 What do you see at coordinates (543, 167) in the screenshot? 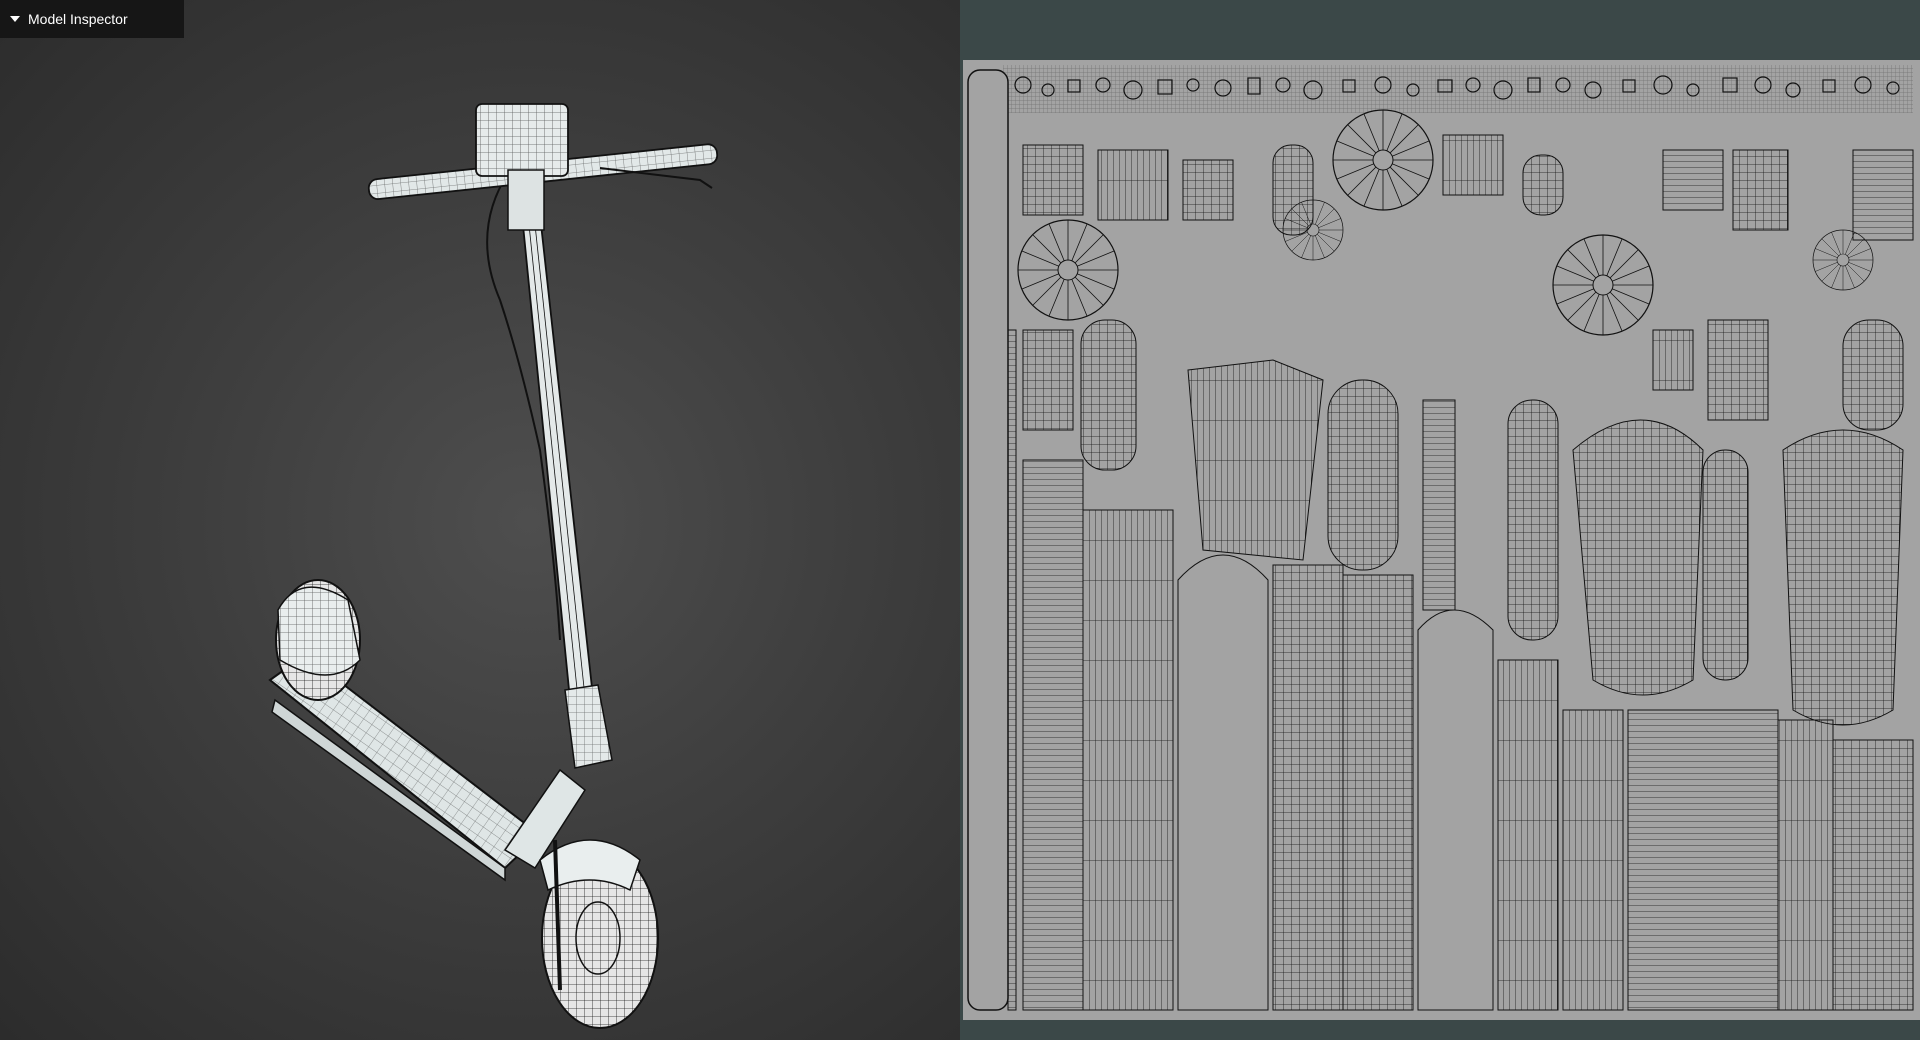
I see `handlebar` at bounding box center [543, 167].